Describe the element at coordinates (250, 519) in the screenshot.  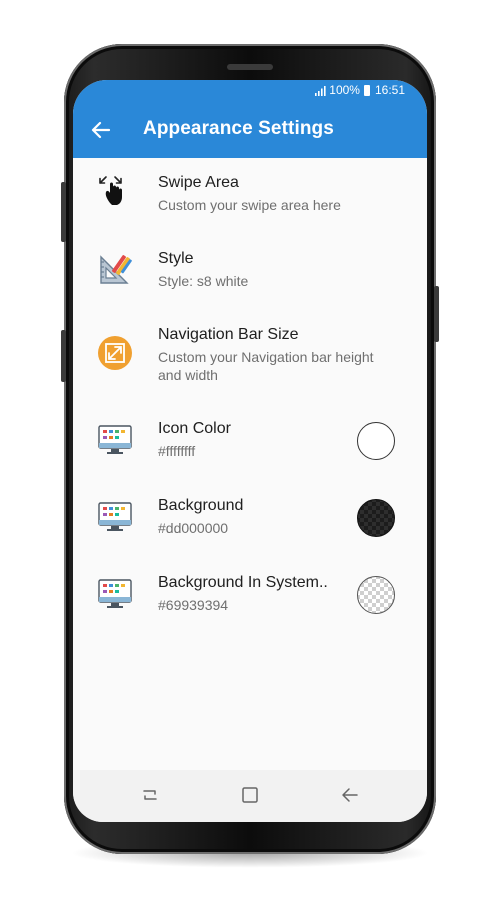
I see `setting-background: Background #dd000000` at that location.